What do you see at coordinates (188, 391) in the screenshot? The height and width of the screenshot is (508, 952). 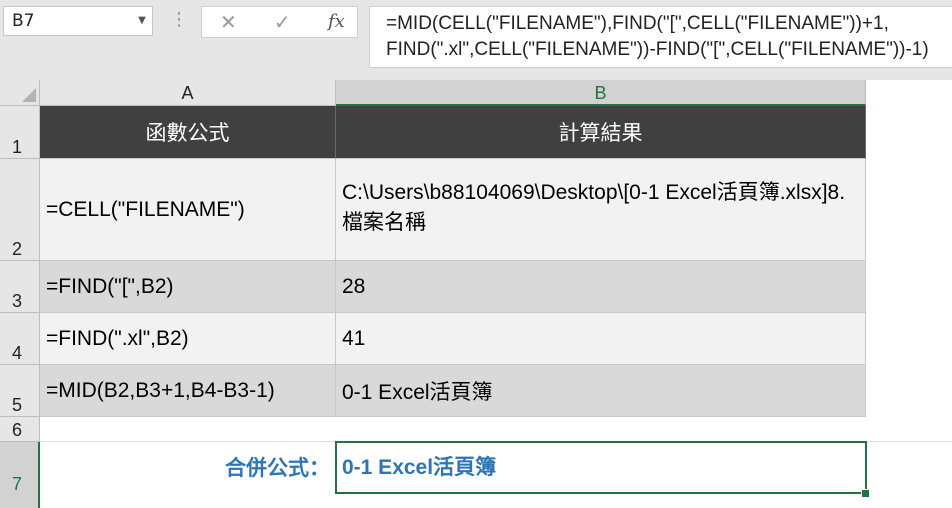 I see `cell-a5: =MID(B2,B3+1,B4-B3-1)` at bounding box center [188, 391].